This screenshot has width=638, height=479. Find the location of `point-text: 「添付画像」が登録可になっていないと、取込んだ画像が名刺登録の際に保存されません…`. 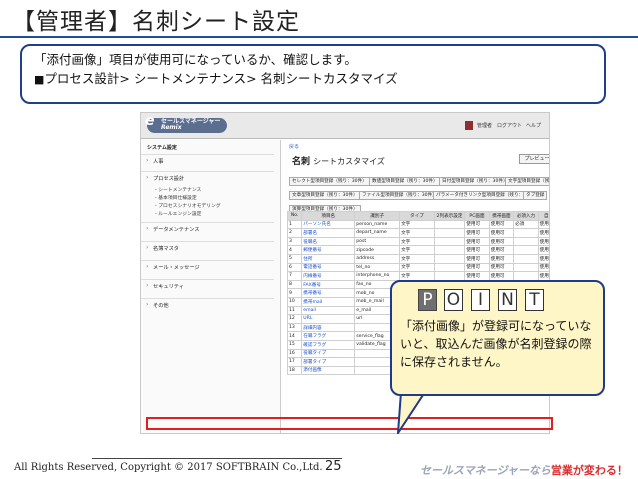

point-text: 「添付画像」が登録可になっていないと、取込んだ画像が名刺登録の際に保存されません… is located at coordinates (496, 344).